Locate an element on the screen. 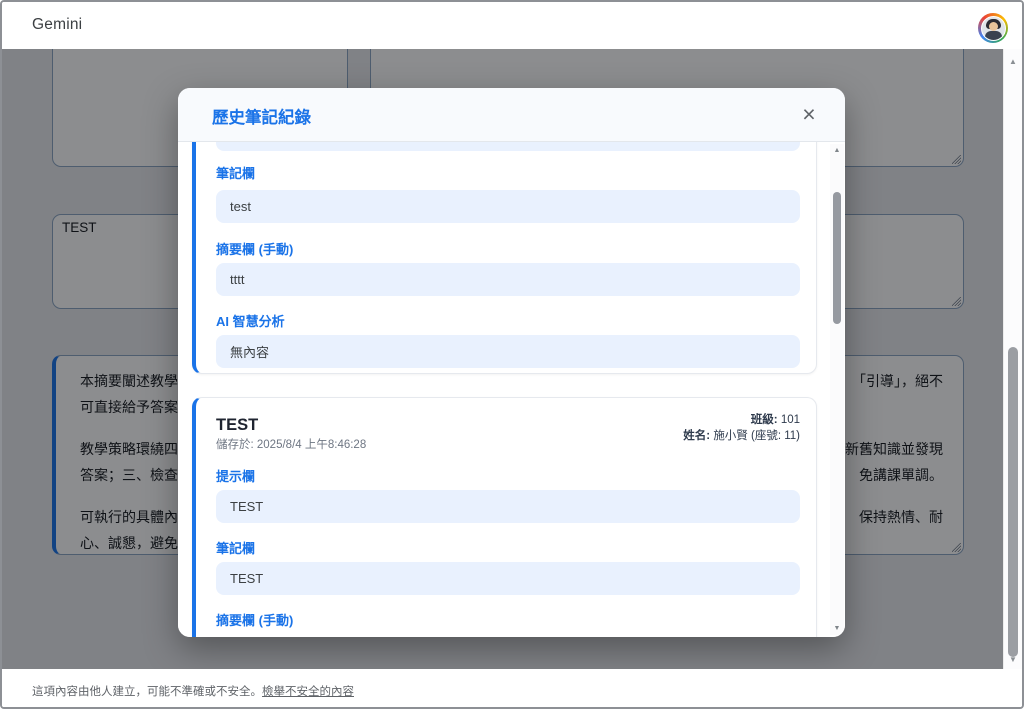 The height and width of the screenshot is (709, 1024). report-unsafe-link: 檢舉不安全的內容 is located at coordinates (308, 692).